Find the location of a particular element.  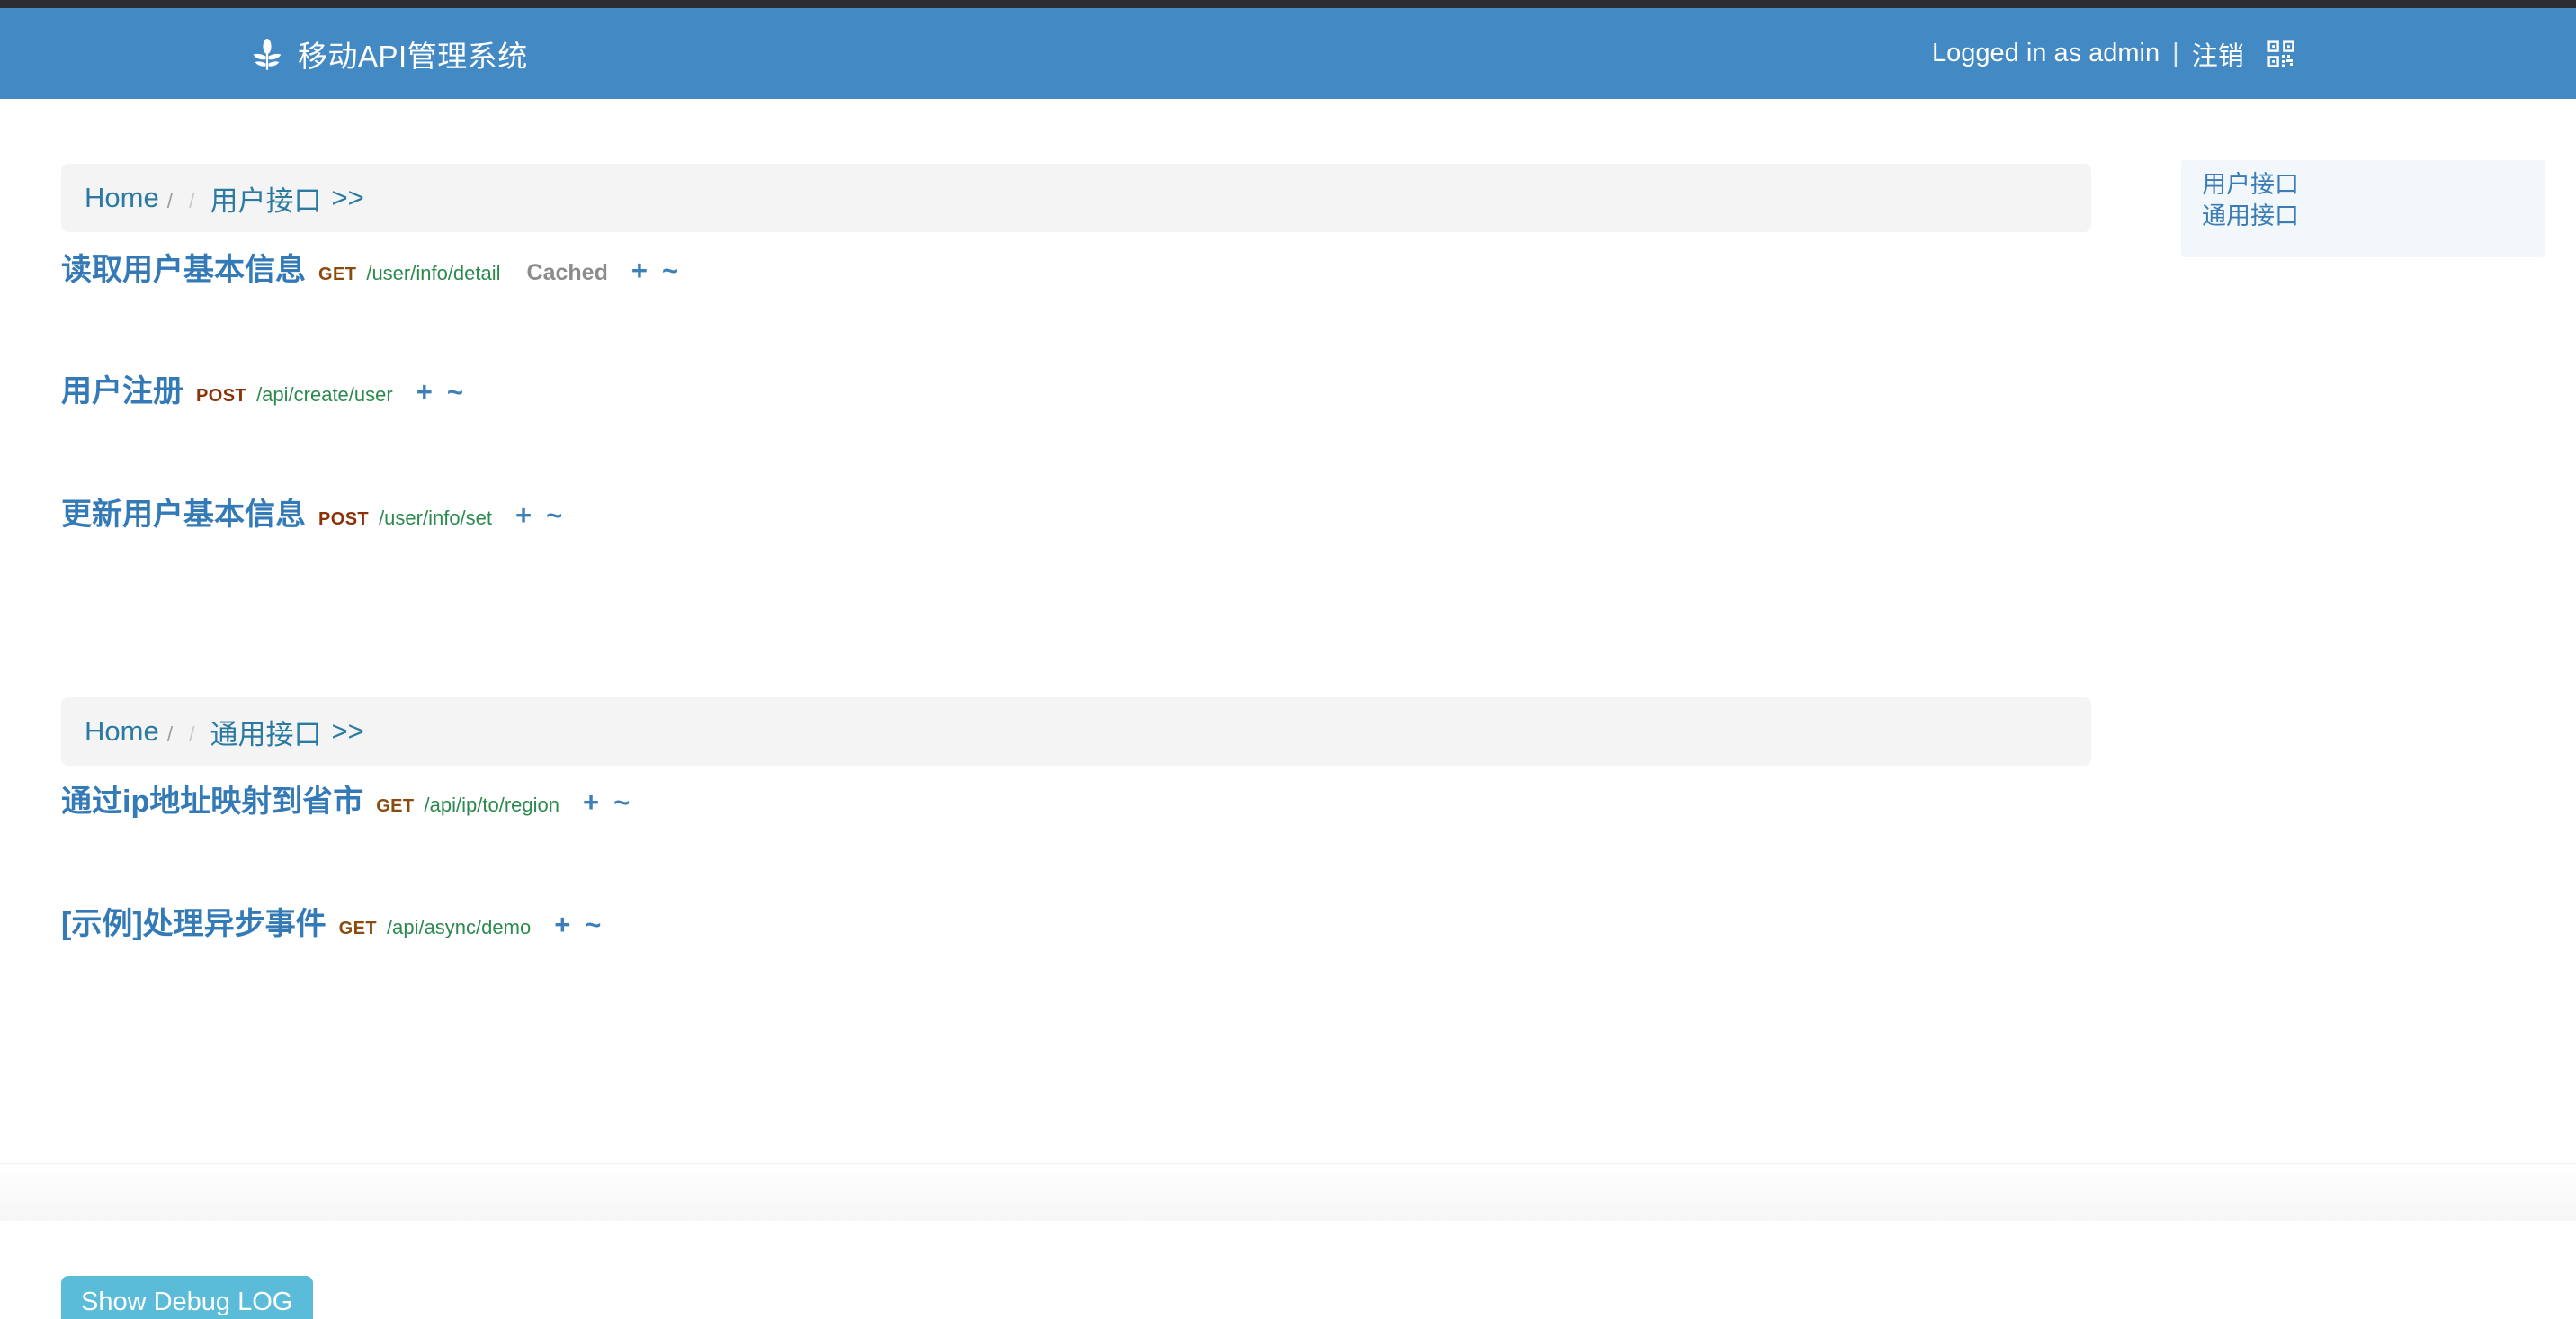

side-link-user-apis: 用户接口 is located at coordinates (2373, 184).